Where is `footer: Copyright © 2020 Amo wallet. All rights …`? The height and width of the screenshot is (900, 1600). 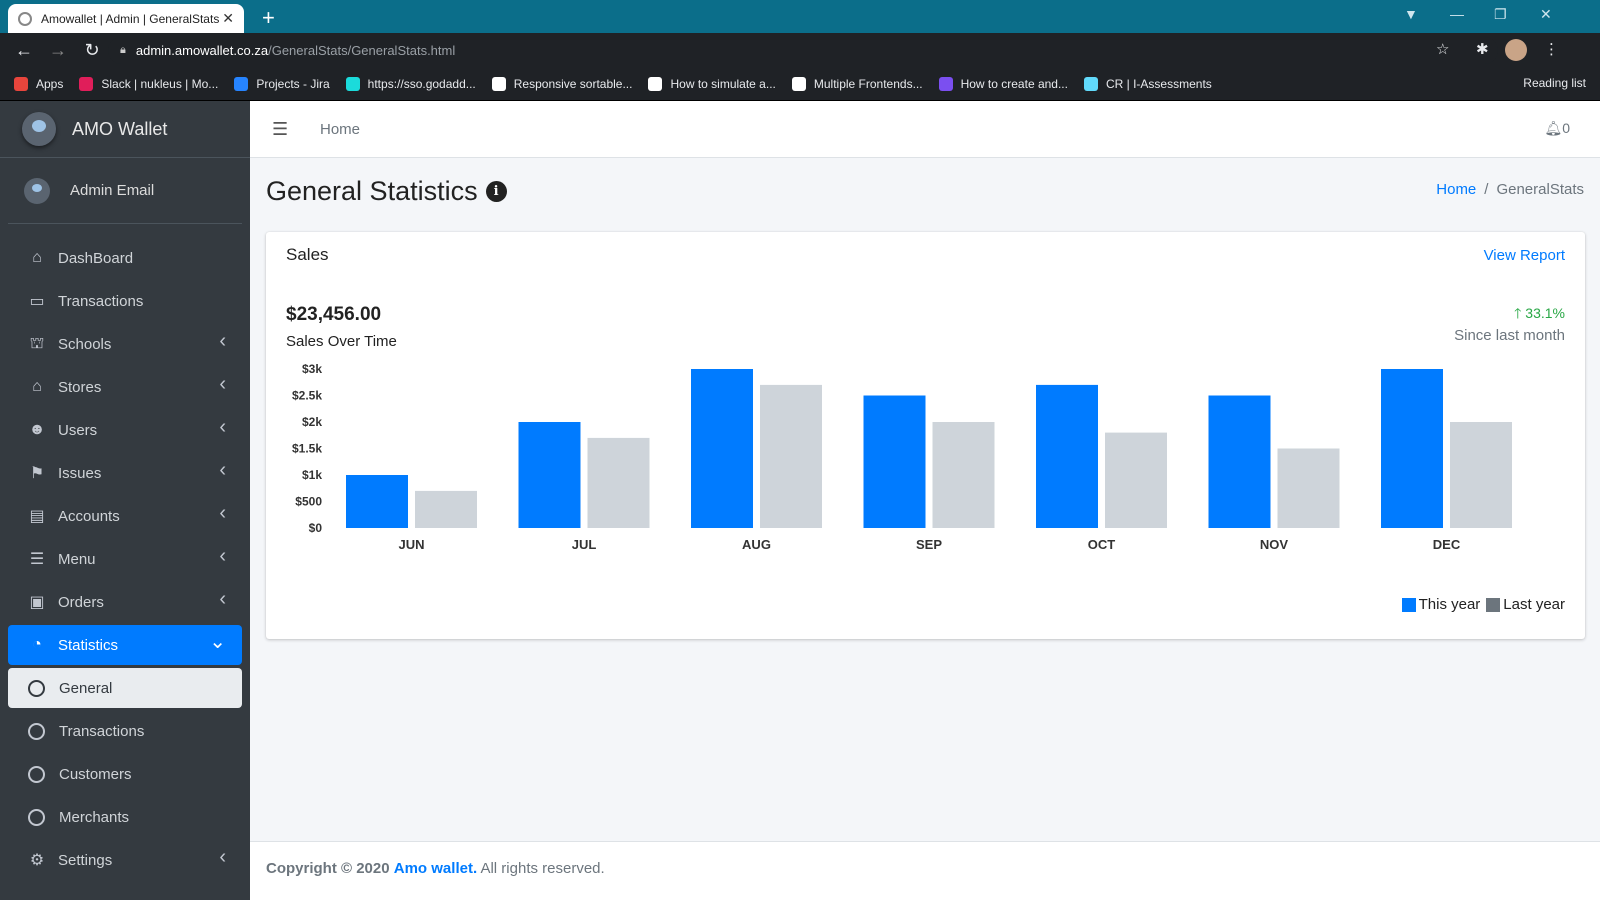 footer: Copyright © 2020 Amo wallet. All rights … is located at coordinates (925, 870).